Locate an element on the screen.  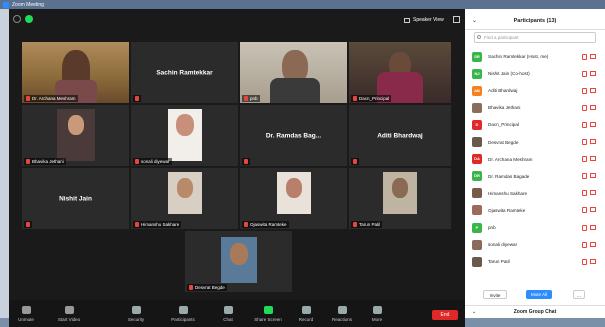
participant-row: AB Aditi Bhardwaj is located at coordinates (534, 90).